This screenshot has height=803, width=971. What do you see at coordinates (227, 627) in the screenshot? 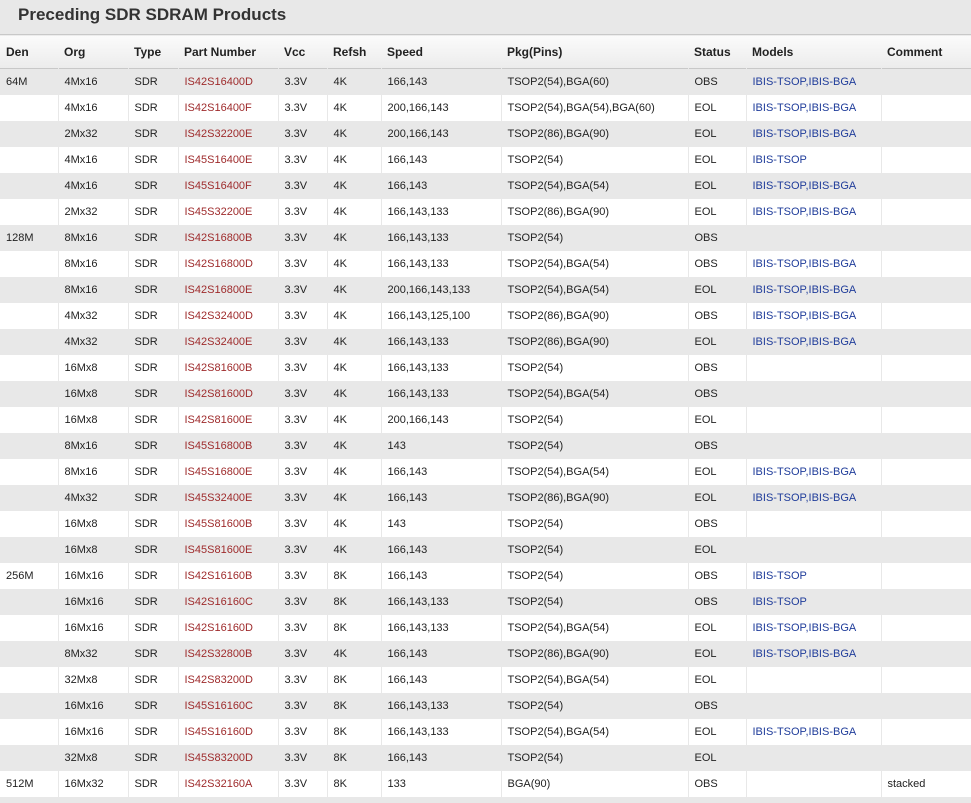
I see `part-number-link: IS42S16160D` at bounding box center [227, 627].